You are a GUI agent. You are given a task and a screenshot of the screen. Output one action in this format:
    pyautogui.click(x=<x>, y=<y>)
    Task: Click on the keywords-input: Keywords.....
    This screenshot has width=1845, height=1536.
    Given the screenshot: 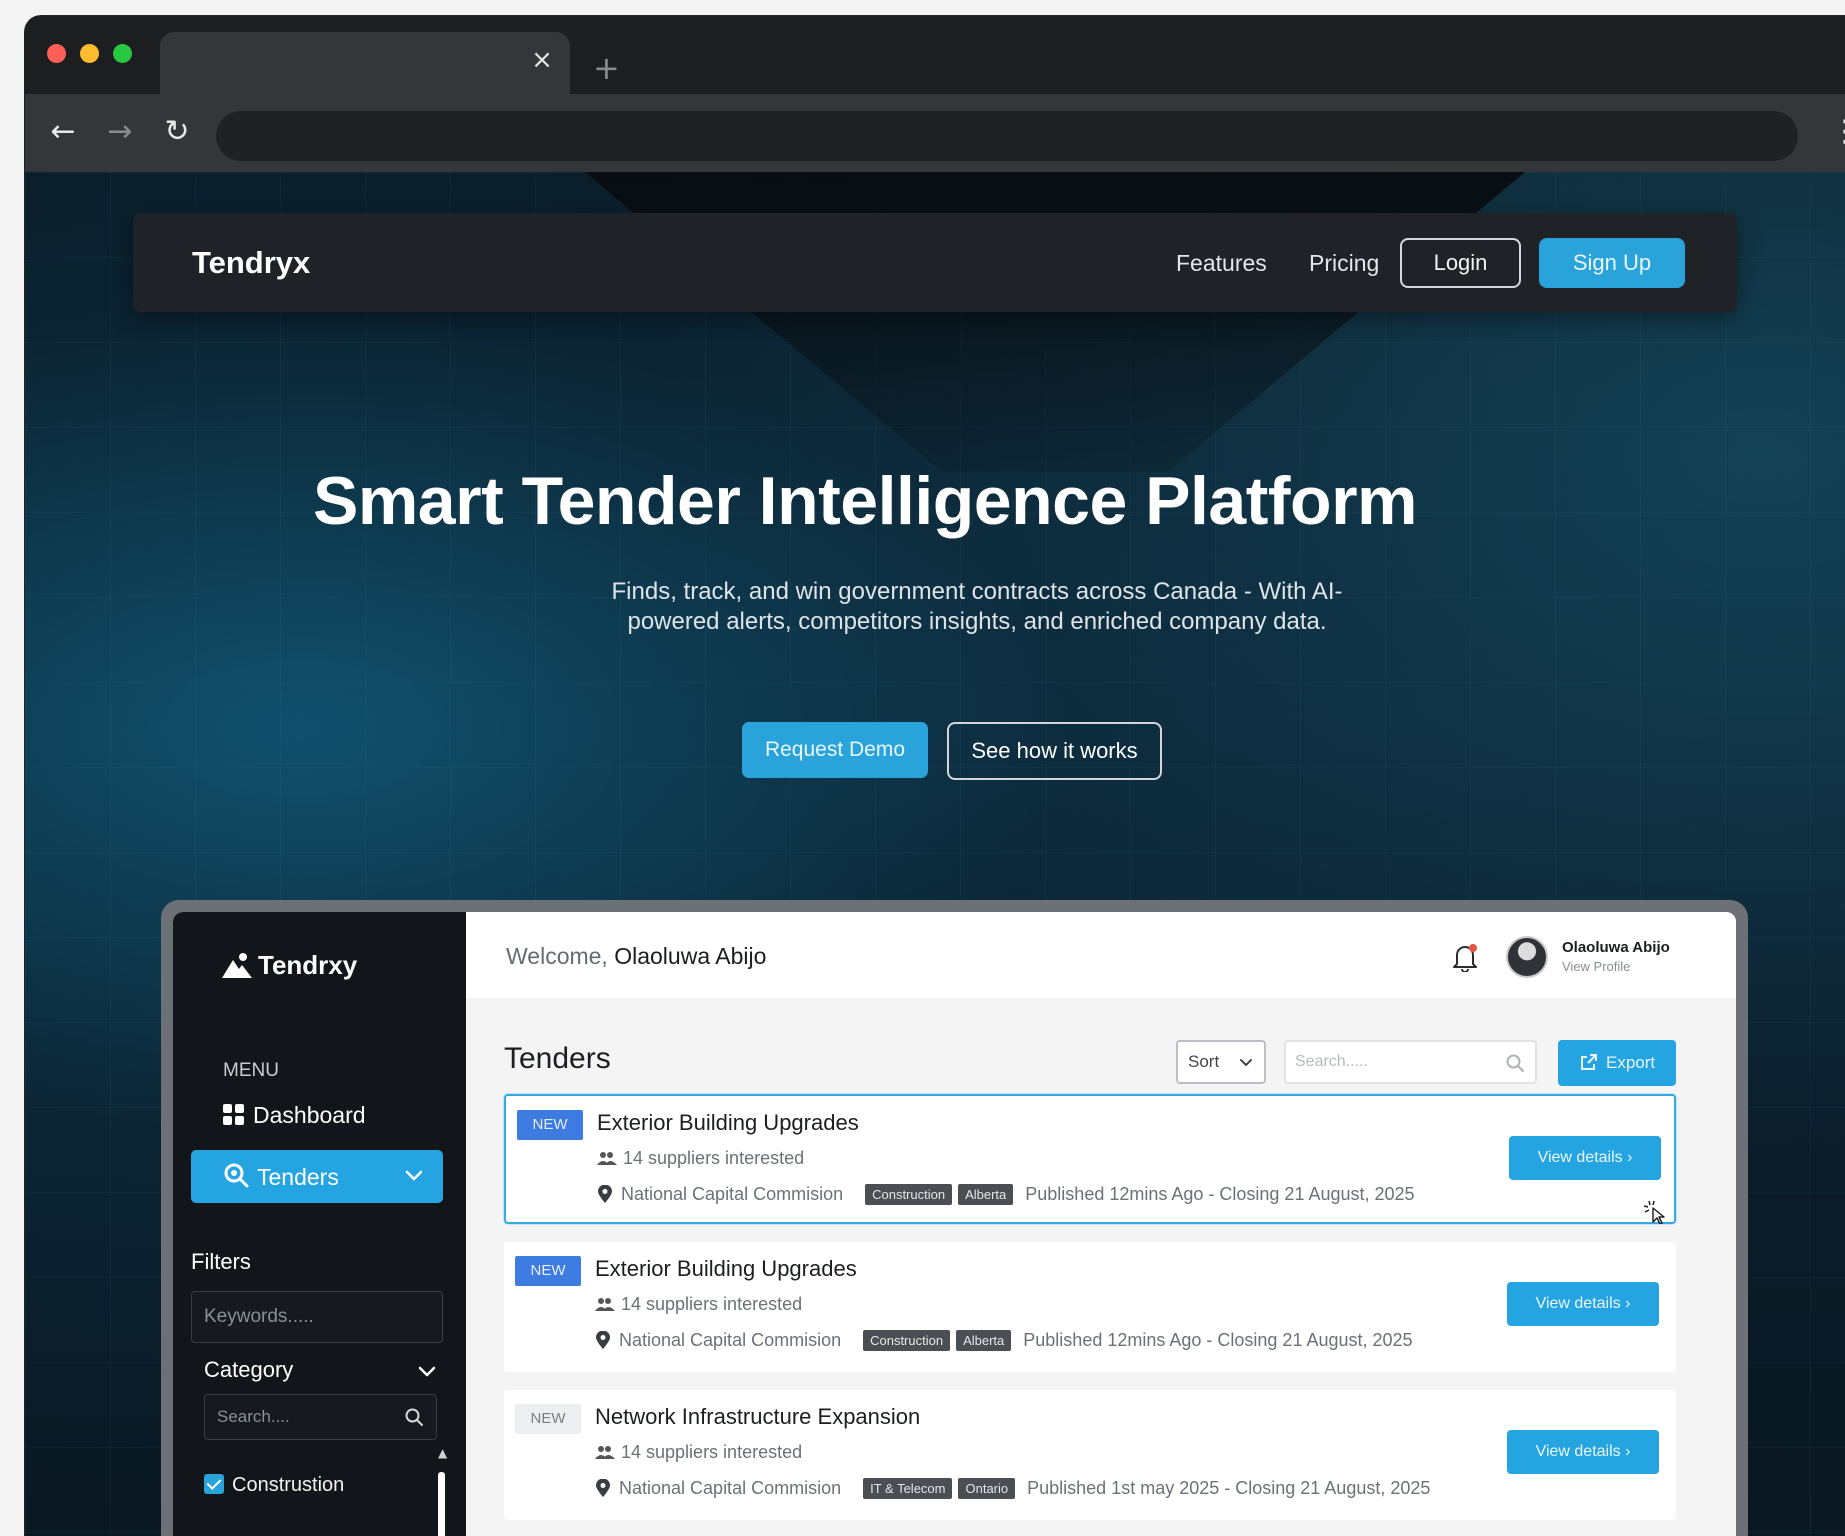 What is the action you would take?
    pyautogui.click(x=317, y=1317)
    